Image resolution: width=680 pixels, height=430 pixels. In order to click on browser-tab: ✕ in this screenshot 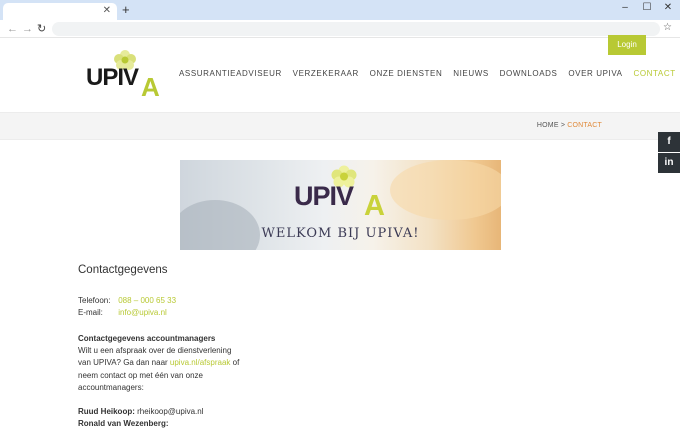, I will do `click(60, 11)`.